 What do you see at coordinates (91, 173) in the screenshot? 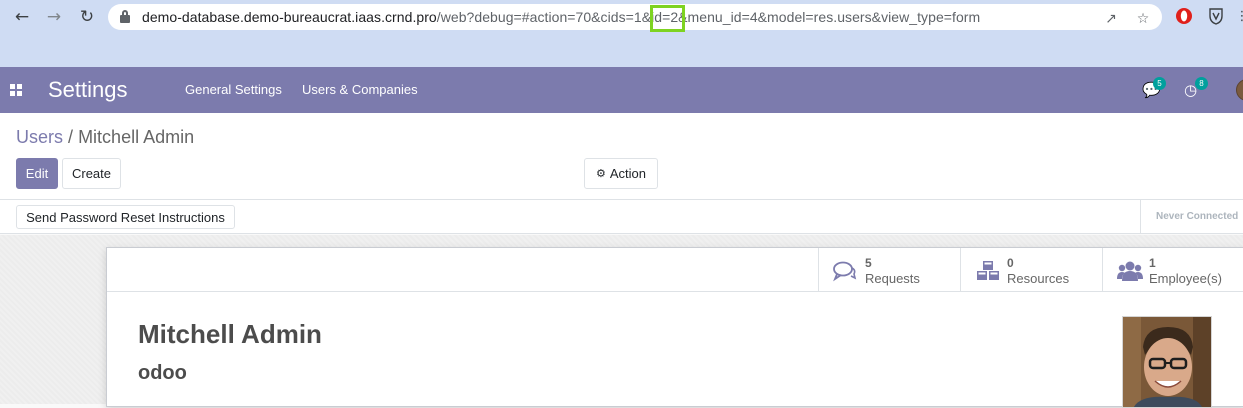
I see `create-button: Create` at bounding box center [91, 173].